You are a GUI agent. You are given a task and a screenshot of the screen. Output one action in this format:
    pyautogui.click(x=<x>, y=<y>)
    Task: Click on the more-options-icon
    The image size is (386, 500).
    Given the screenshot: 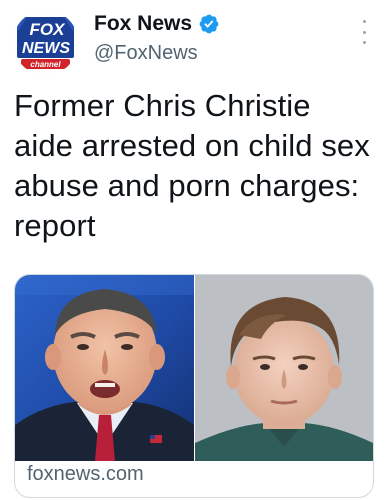 What is the action you would take?
    pyautogui.click(x=364, y=32)
    